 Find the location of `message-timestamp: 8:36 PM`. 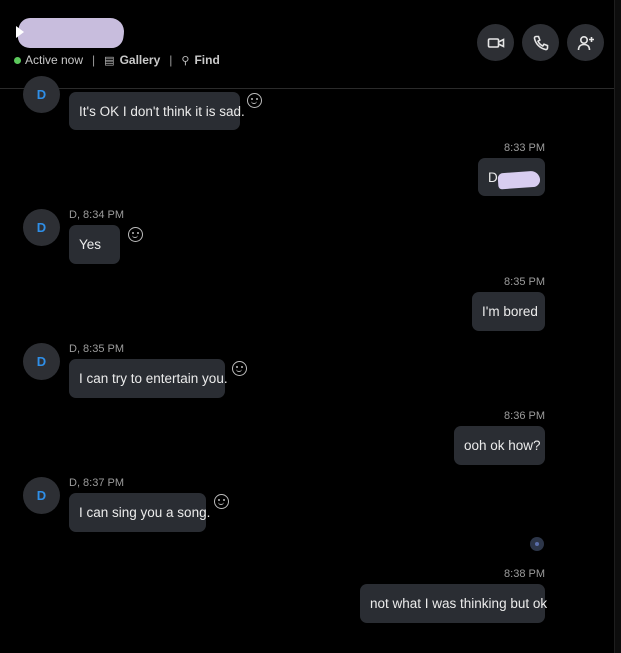

message-timestamp: 8:36 PM is located at coordinates (524, 416).